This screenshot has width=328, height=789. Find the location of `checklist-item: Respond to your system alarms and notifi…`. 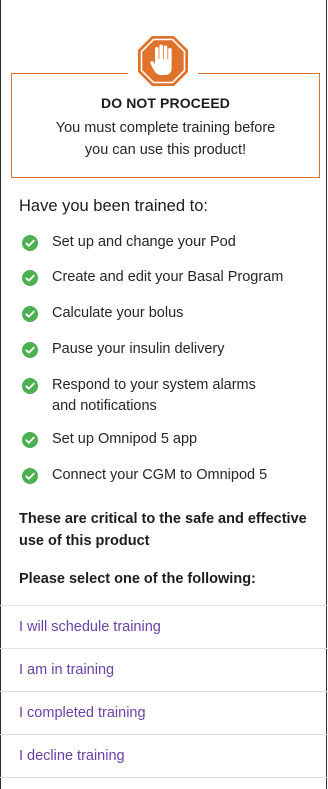

checklist-item: Respond to your system alarms and notifi… is located at coordinates (139, 396).